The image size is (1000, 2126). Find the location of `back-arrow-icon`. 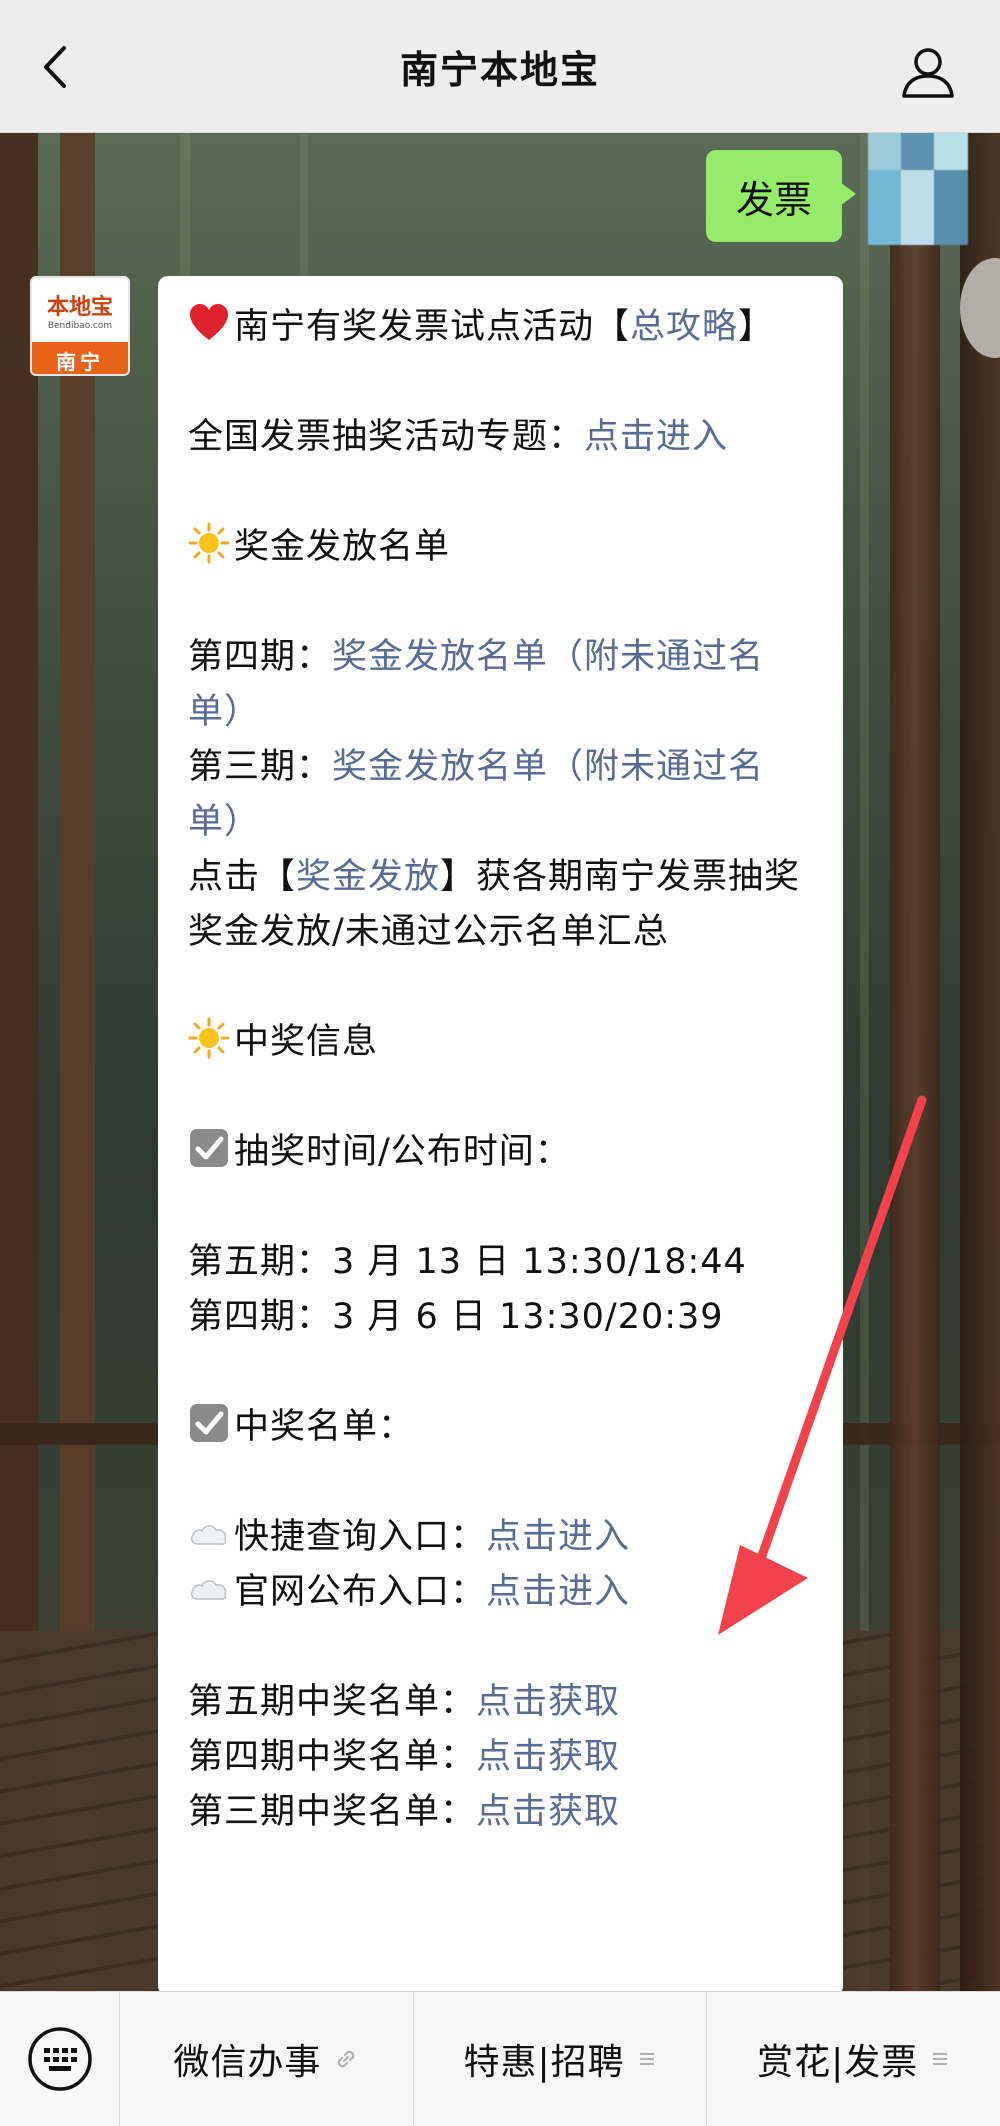

back-arrow-icon is located at coordinates (56, 67).